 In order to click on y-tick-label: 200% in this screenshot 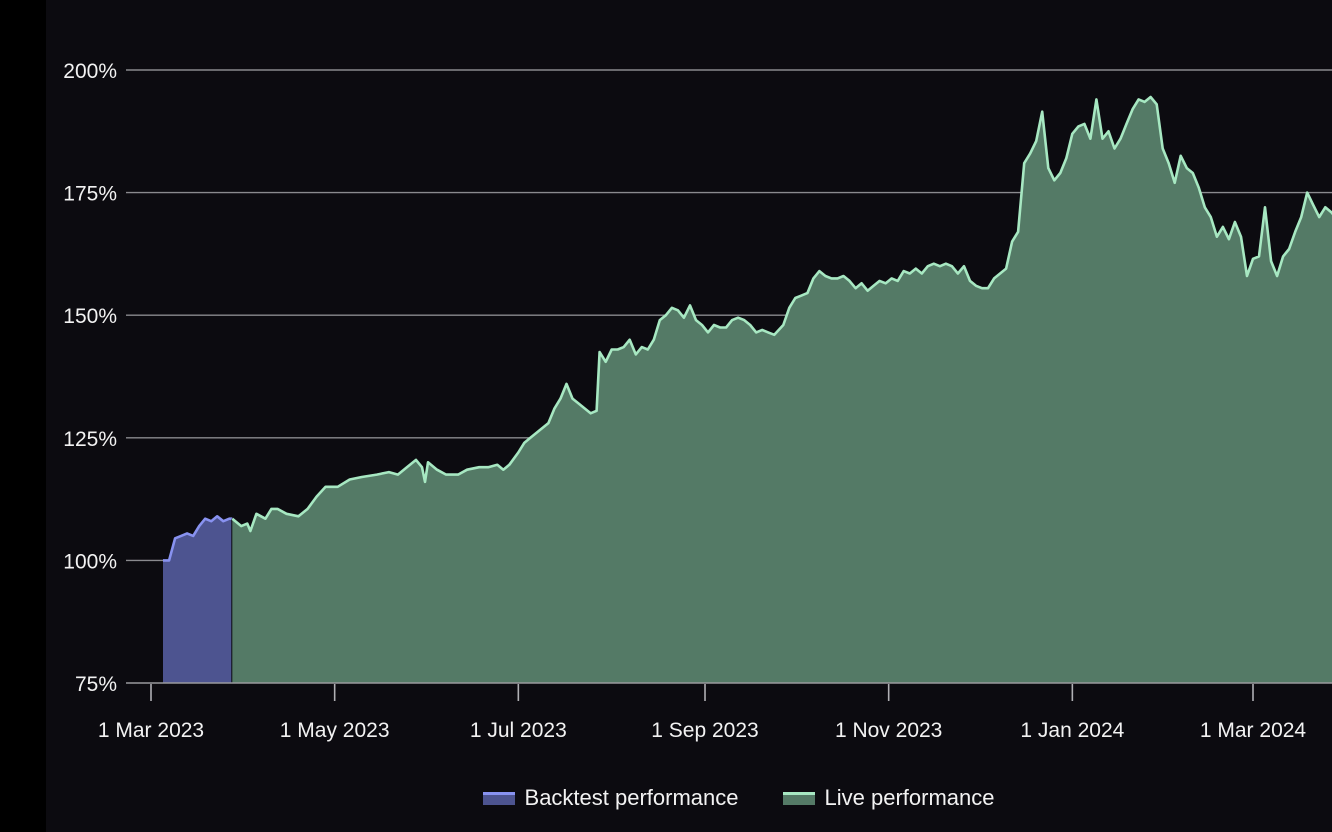, I will do `click(90, 71)`.